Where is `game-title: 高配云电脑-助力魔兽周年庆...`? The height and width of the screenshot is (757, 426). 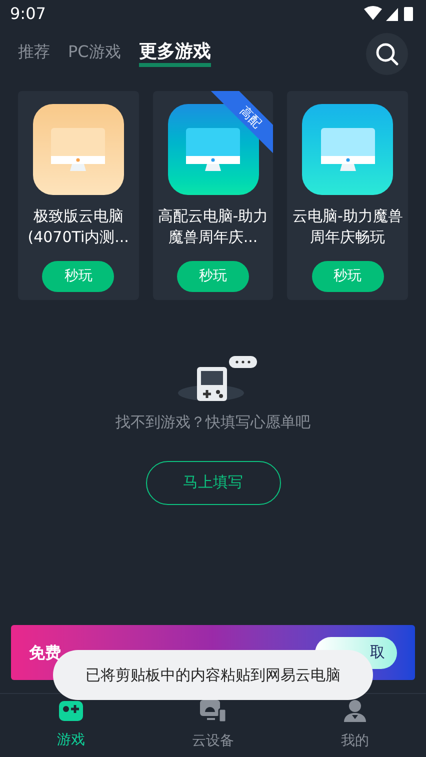
game-title: 高配云电脑-助力魔兽周年庆... is located at coordinates (213, 227).